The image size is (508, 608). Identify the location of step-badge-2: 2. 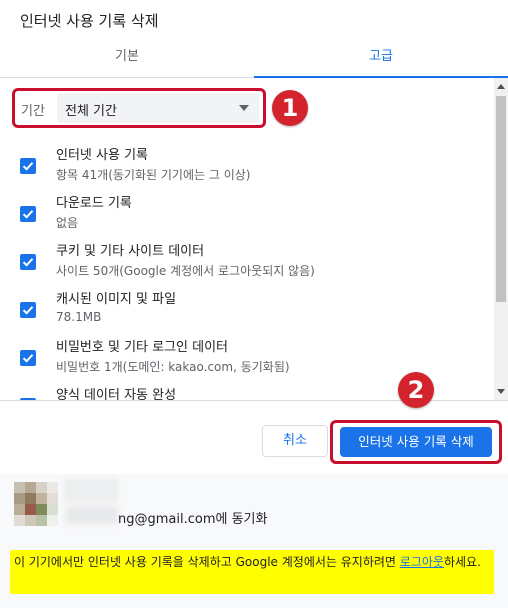
(416, 390).